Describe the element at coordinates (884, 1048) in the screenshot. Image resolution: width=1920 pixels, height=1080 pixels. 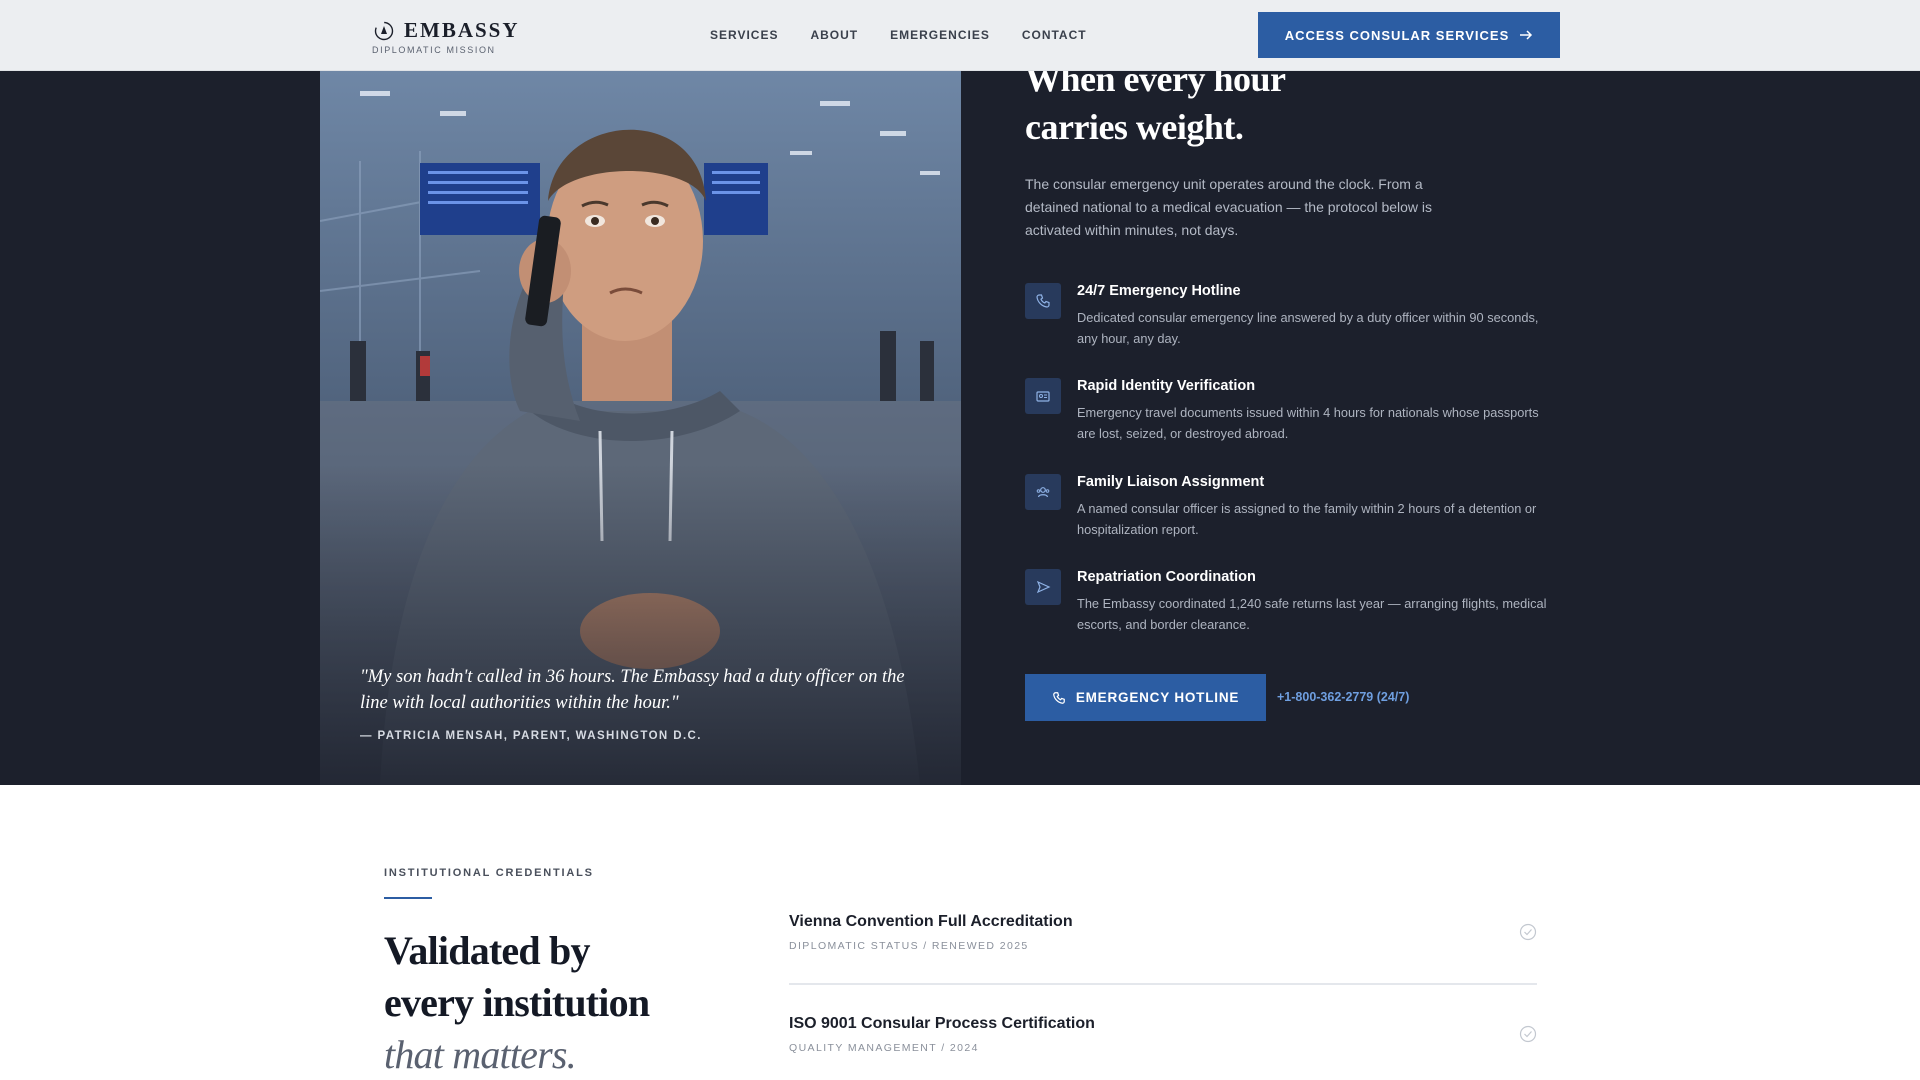
I see `credential-meta: QUALITY MANAGEMENT / 2024` at that location.